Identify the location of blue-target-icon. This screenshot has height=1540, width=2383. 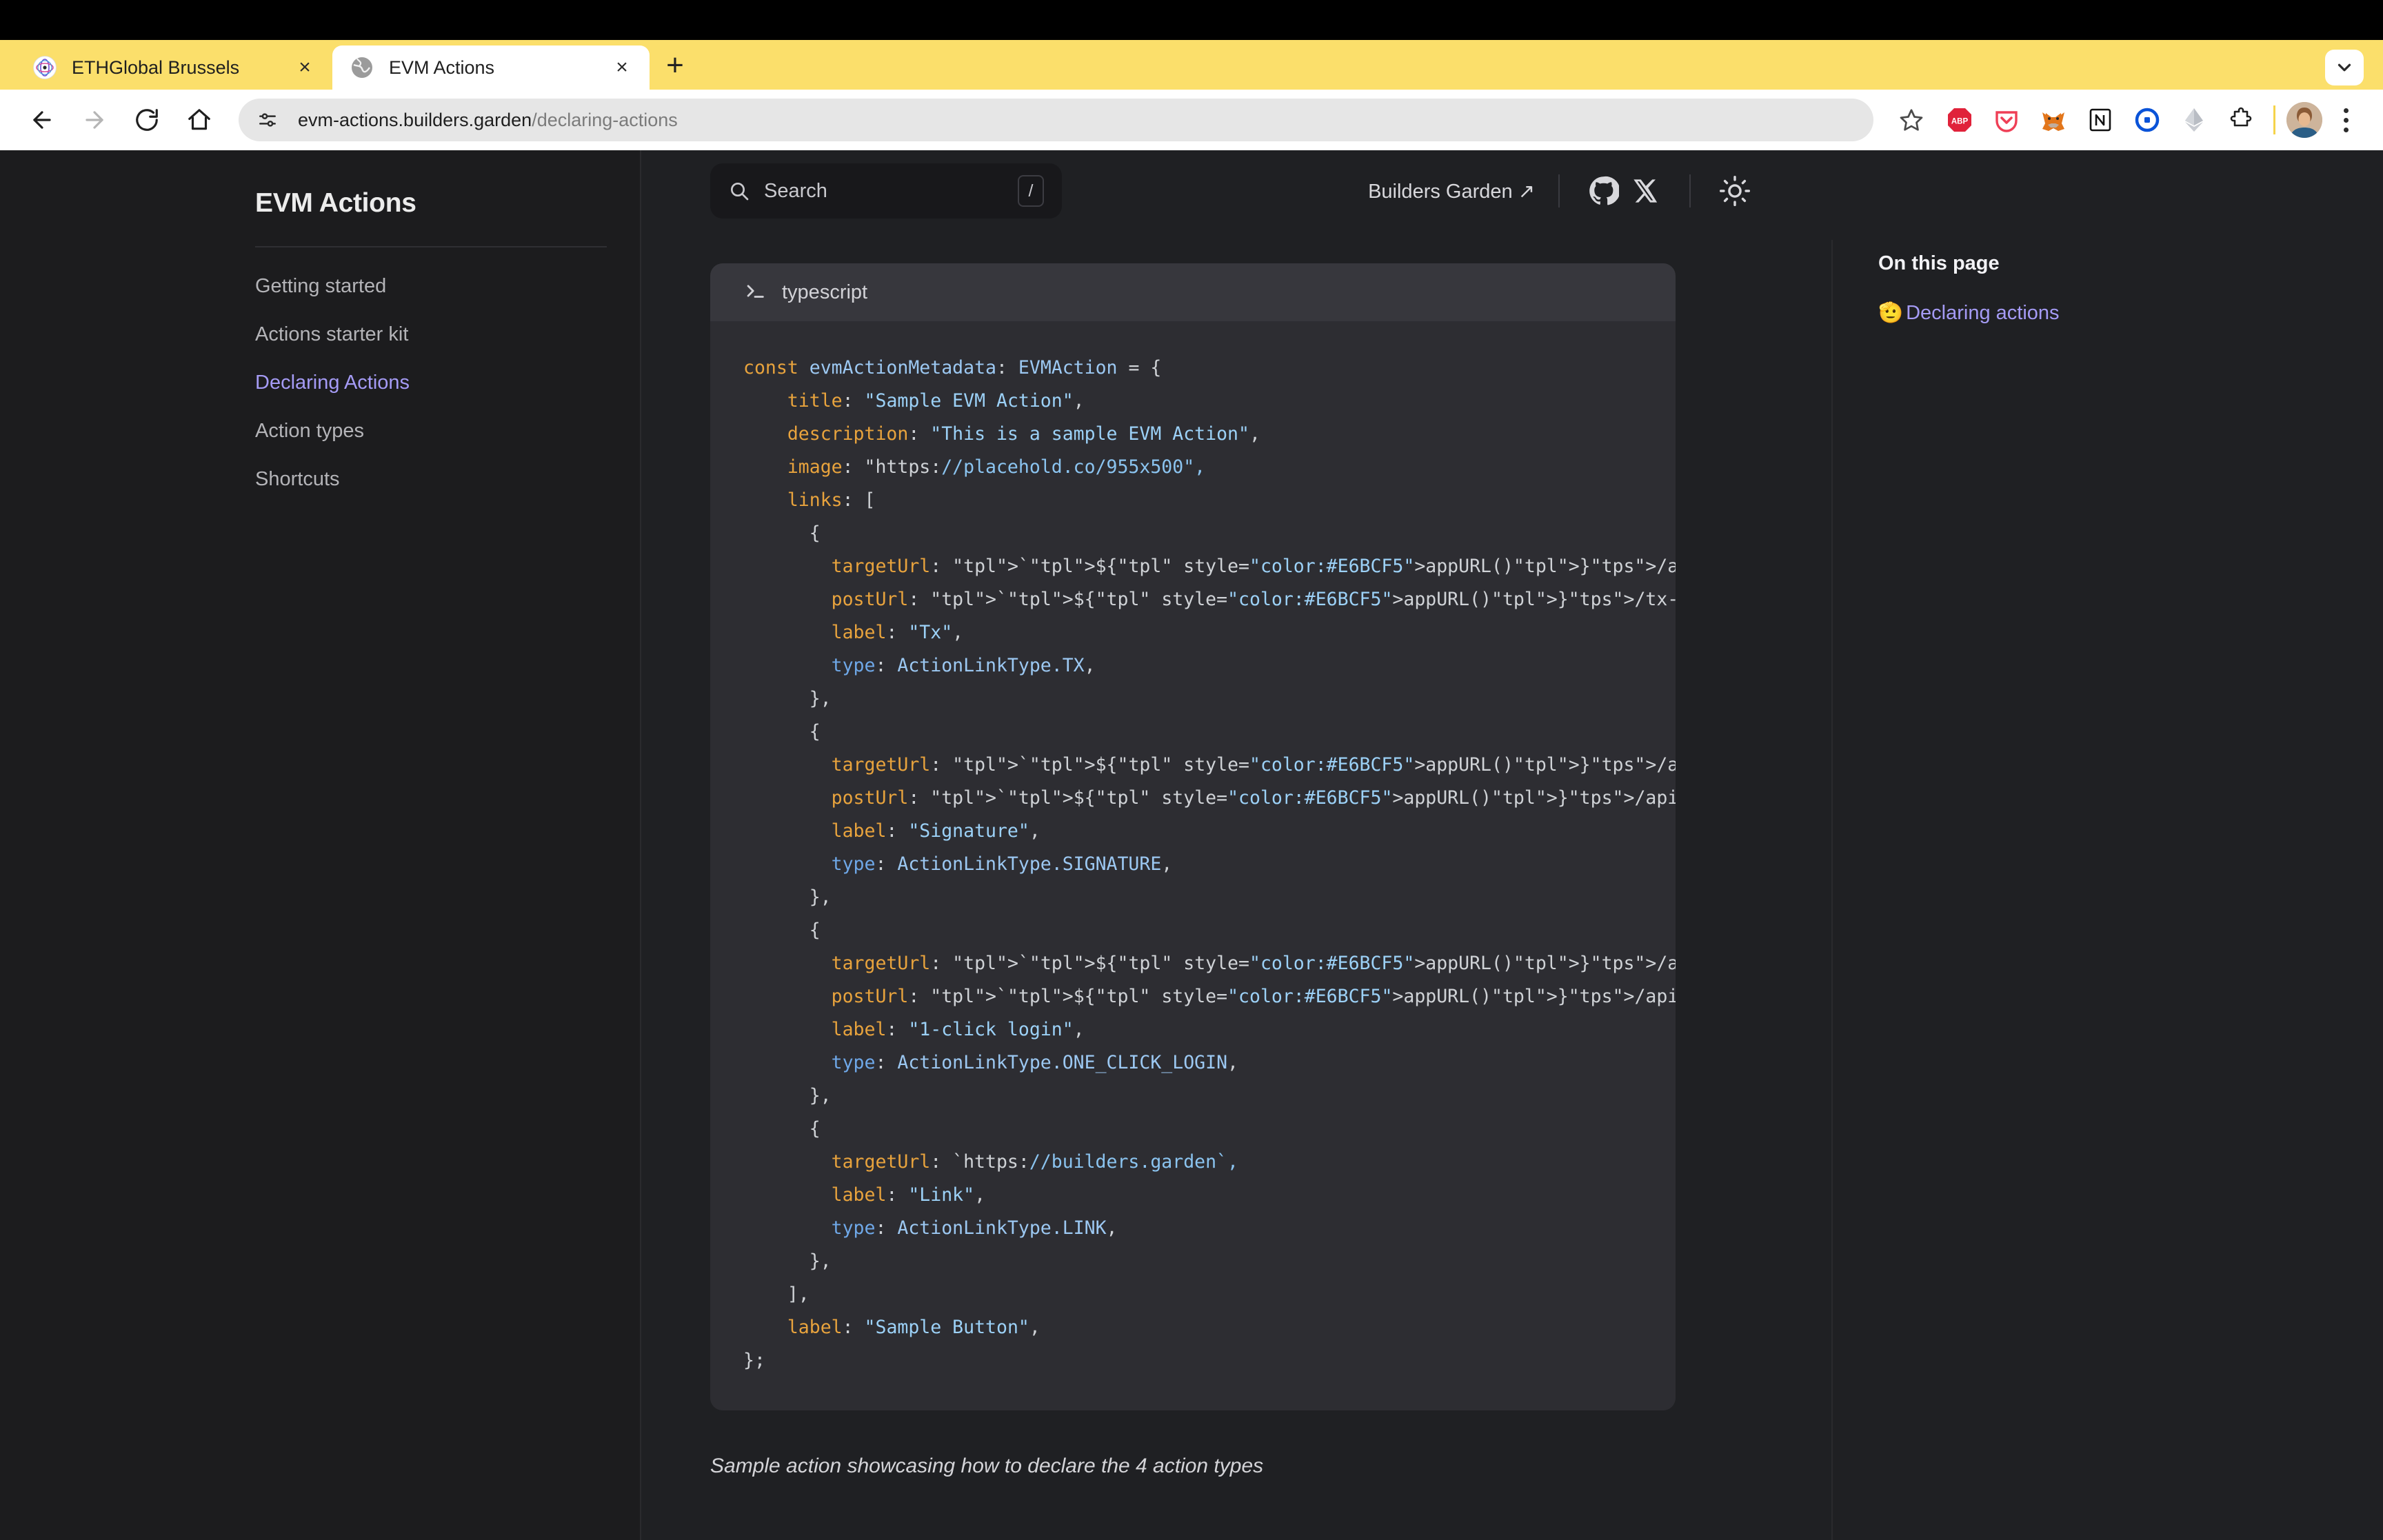
(2147, 120).